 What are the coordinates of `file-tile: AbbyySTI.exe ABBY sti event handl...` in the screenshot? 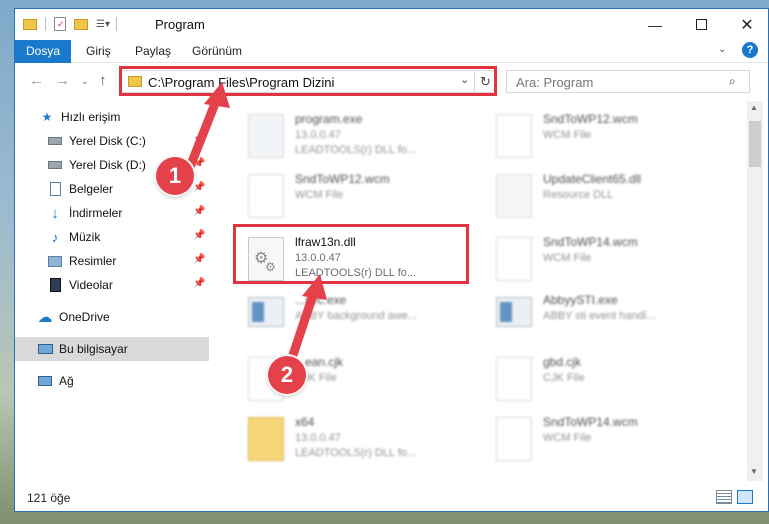 It's located at (603, 316).